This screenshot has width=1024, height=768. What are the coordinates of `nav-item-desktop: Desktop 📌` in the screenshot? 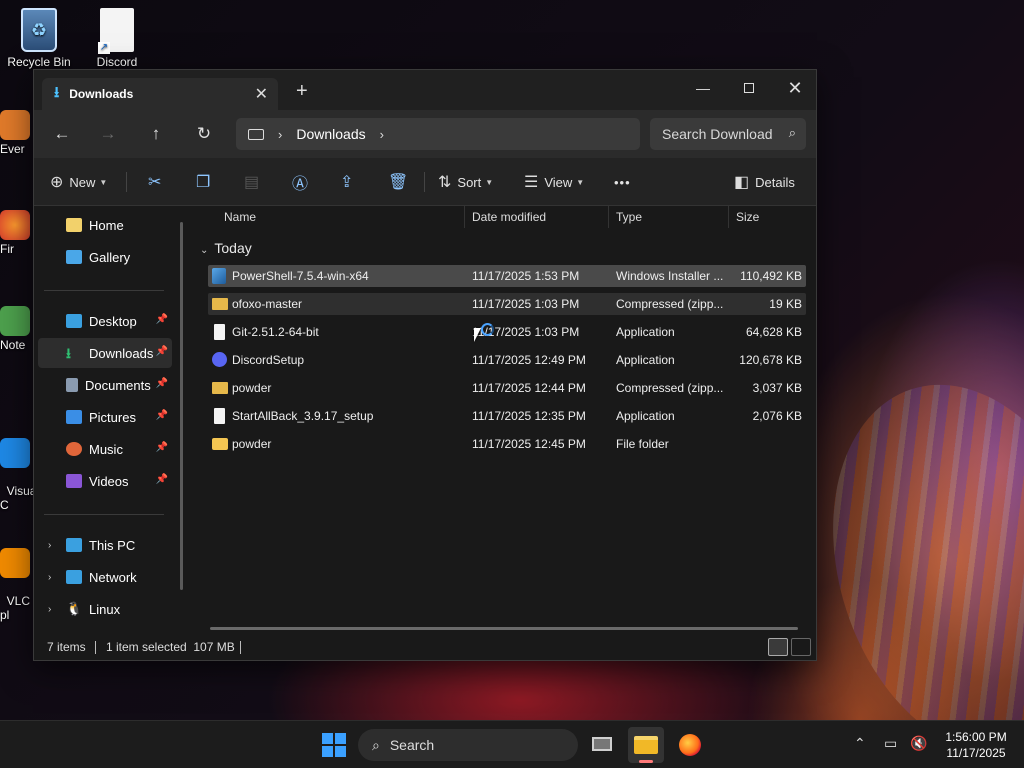 It's located at (105, 321).